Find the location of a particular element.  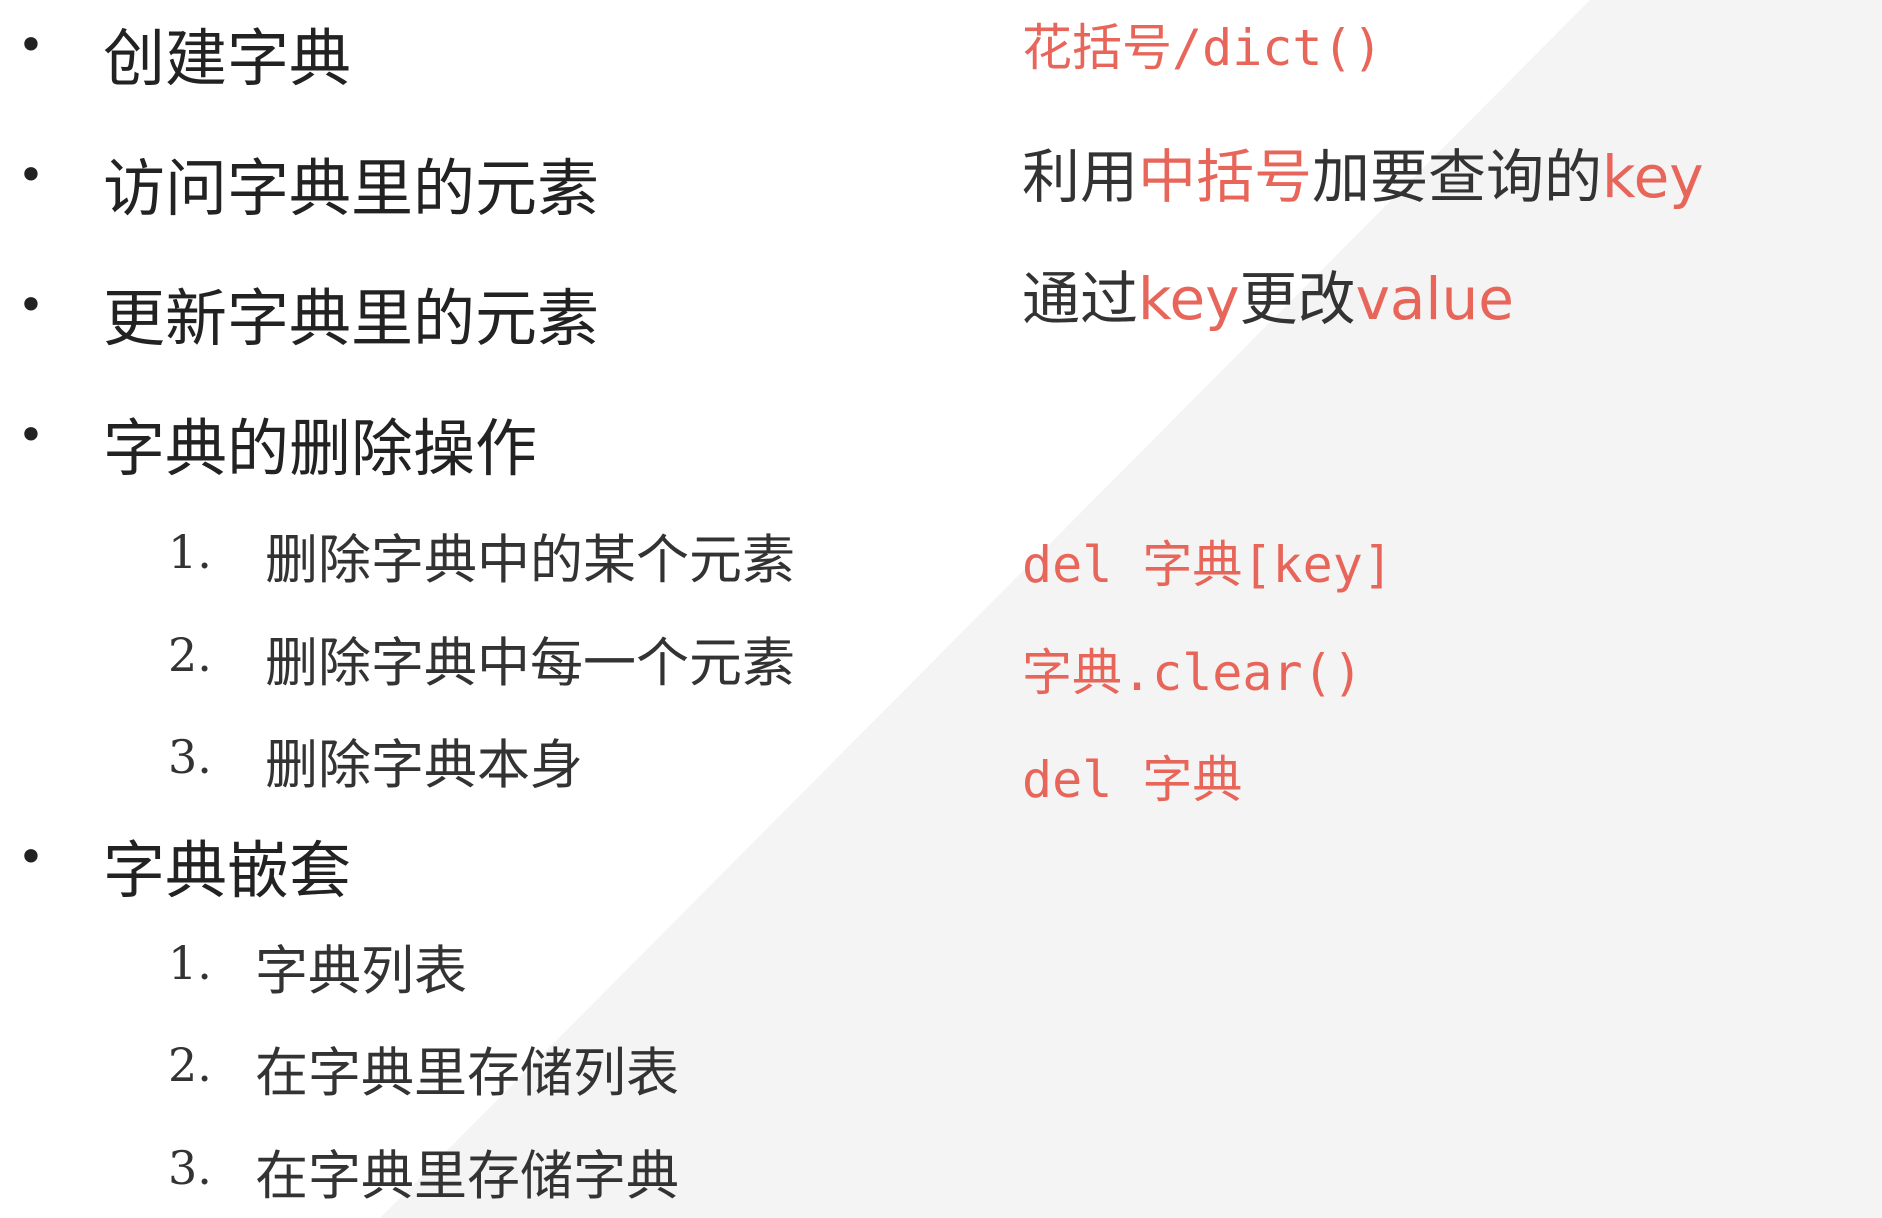

delete-subitem-number: 3. is located at coordinates (190, 757).